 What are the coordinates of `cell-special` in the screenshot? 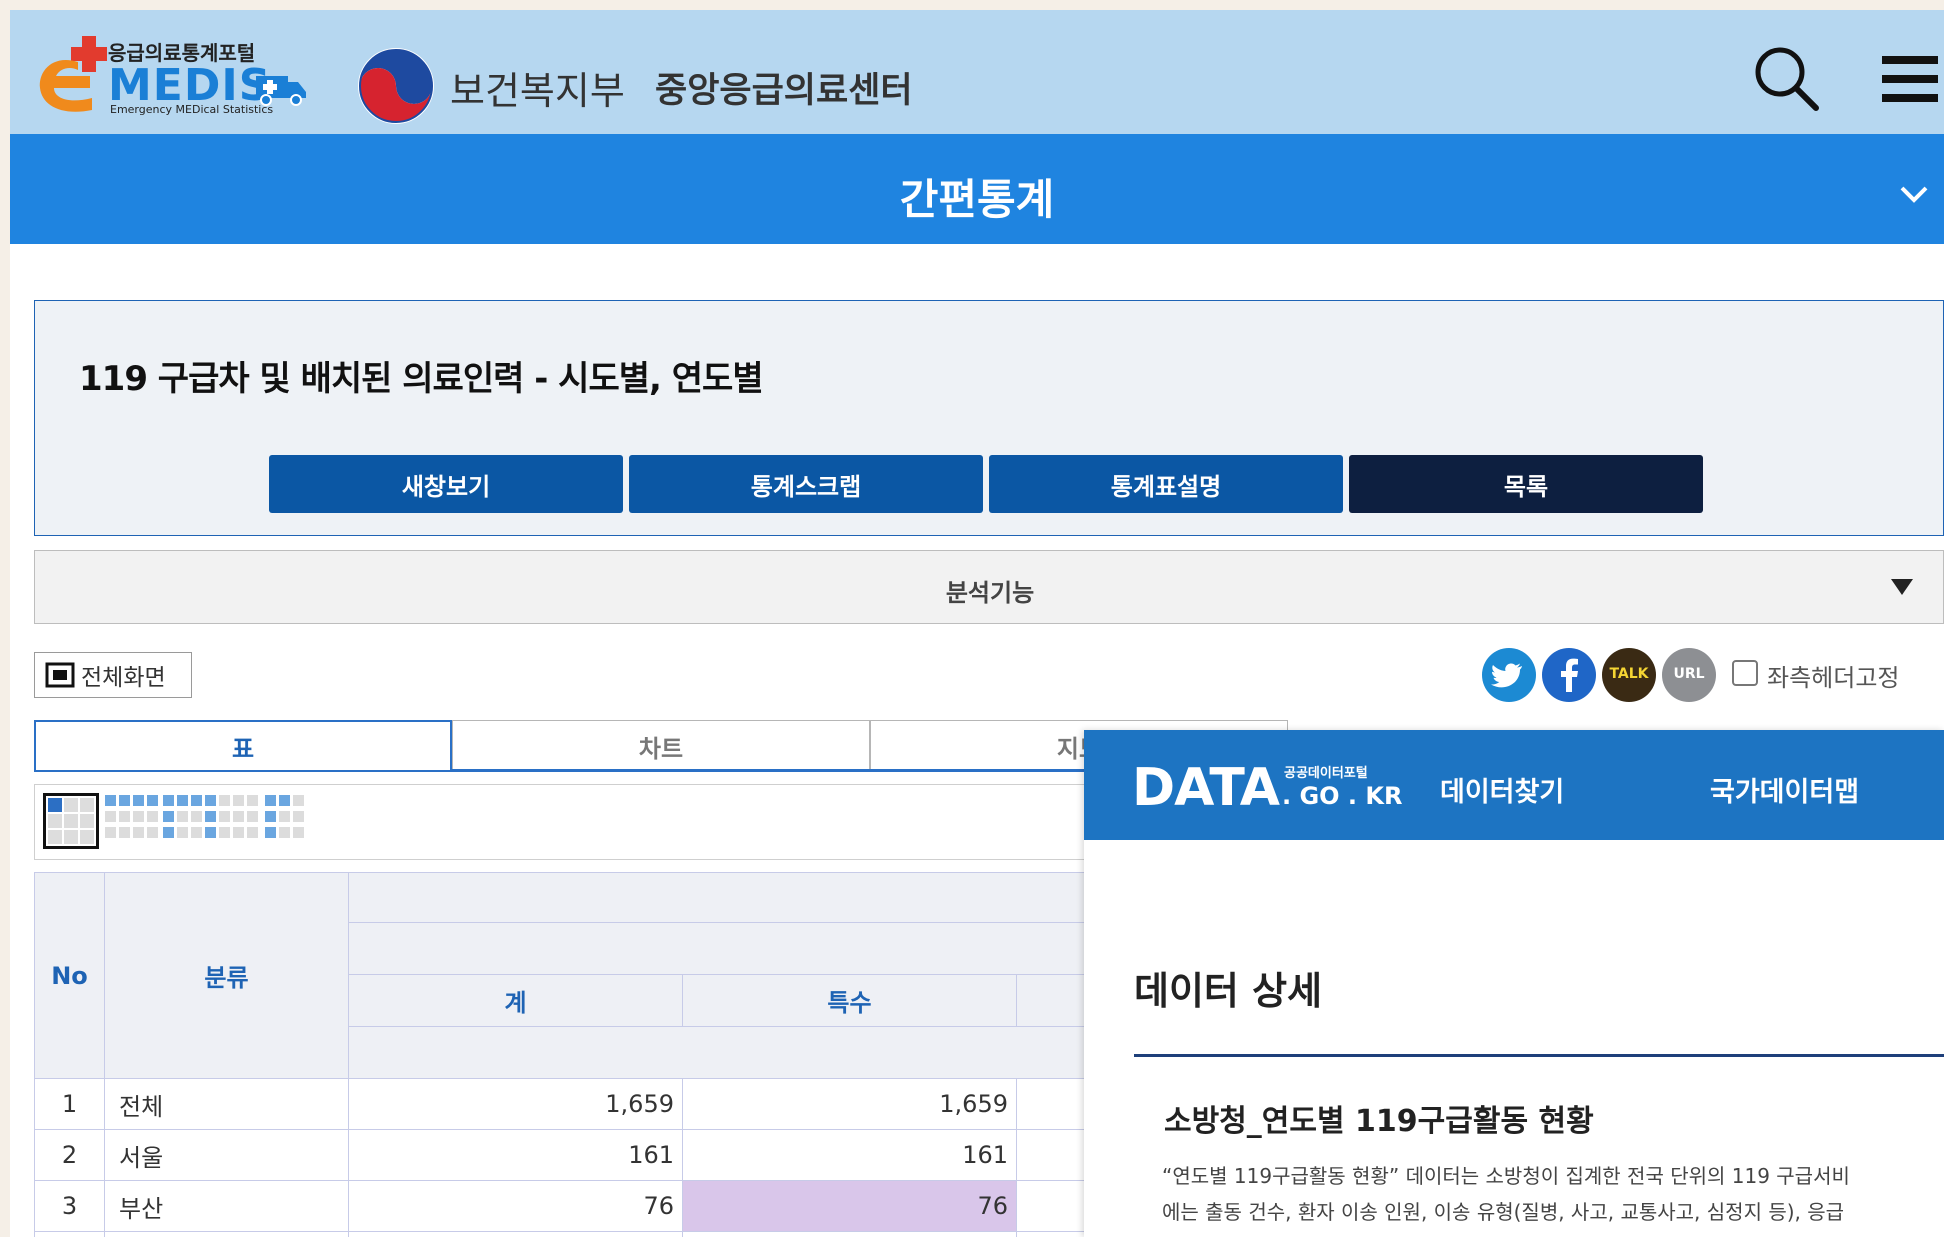 It's located at (849, 1234).